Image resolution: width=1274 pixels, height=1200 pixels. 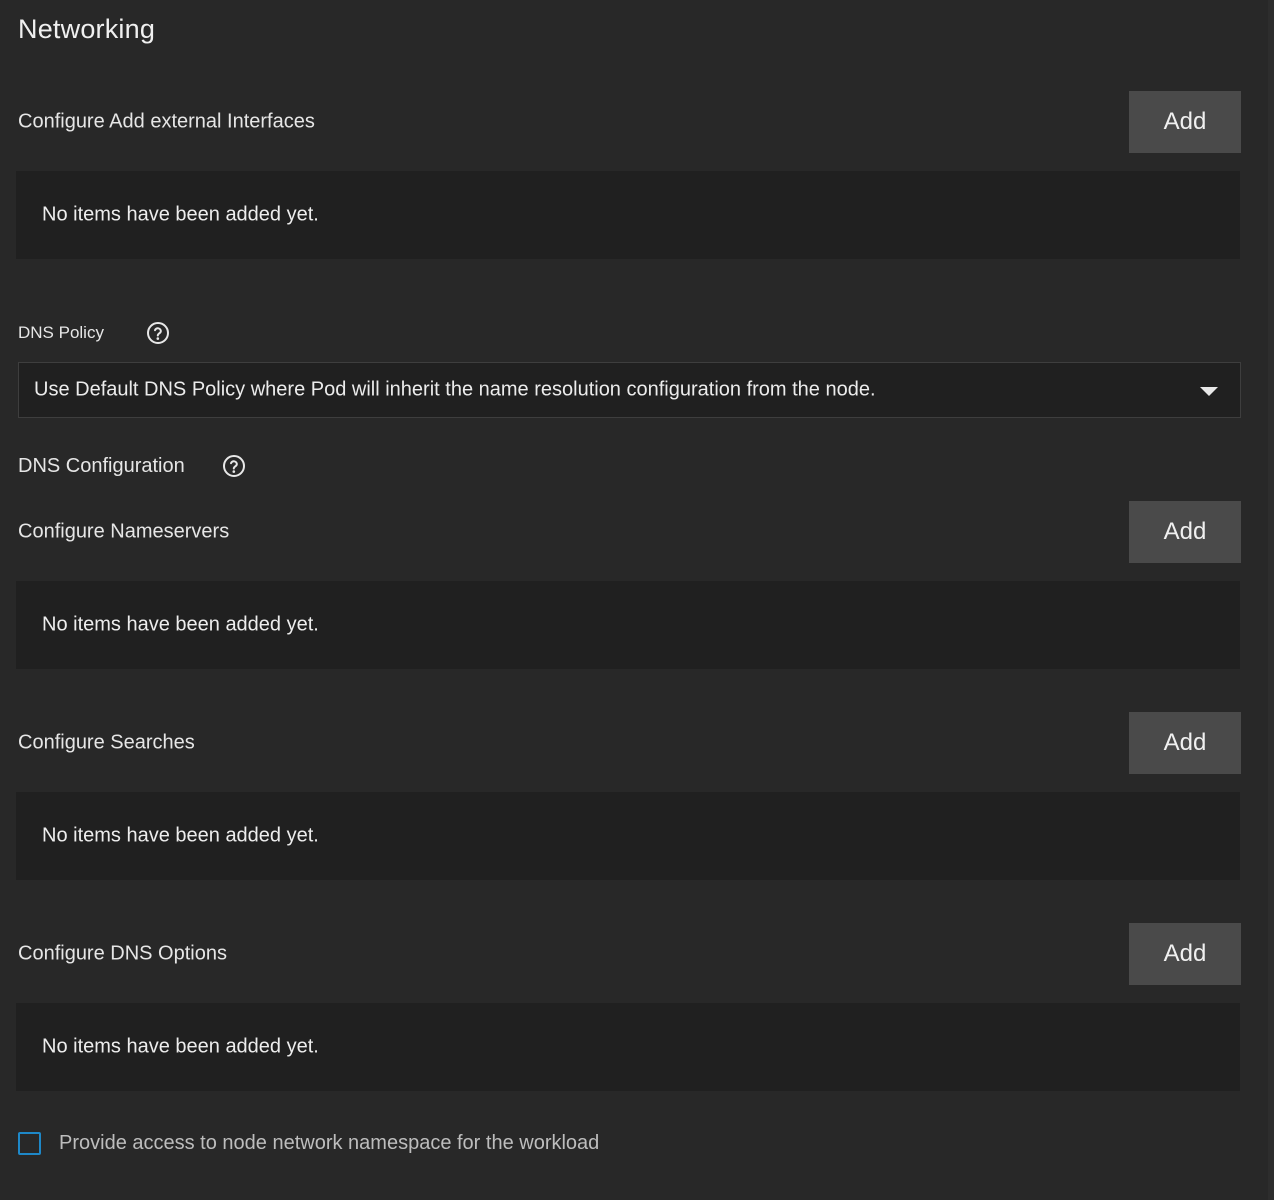 What do you see at coordinates (1185, 954) in the screenshot?
I see `add-dns-option-button: Add` at bounding box center [1185, 954].